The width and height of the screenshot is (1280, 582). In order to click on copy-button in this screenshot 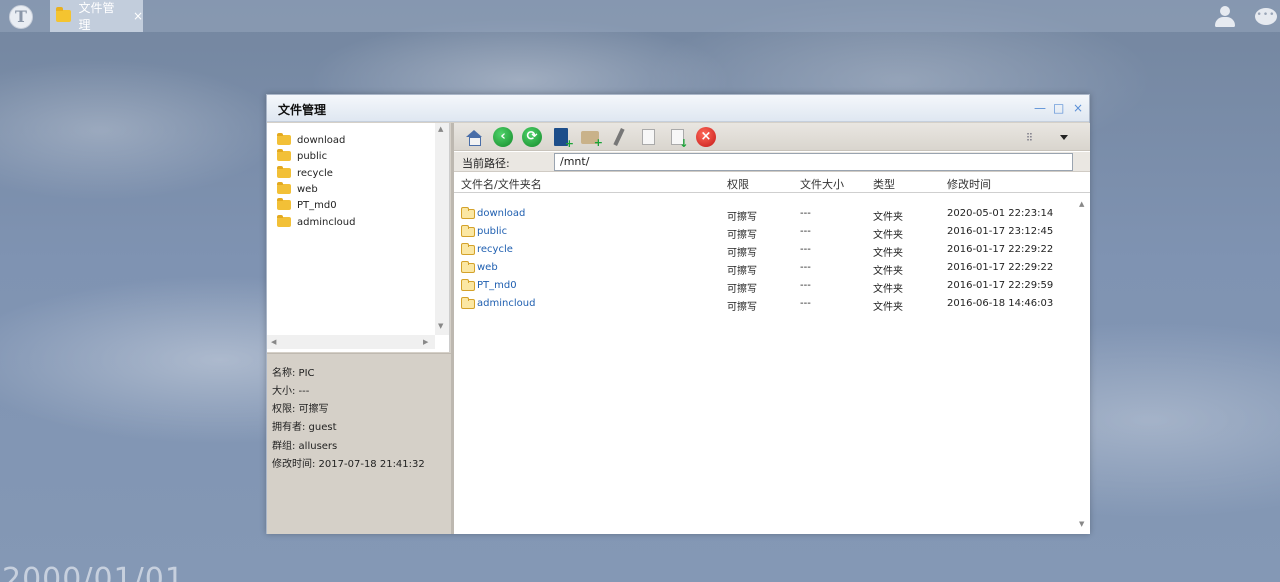, I will do `click(648, 137)`.